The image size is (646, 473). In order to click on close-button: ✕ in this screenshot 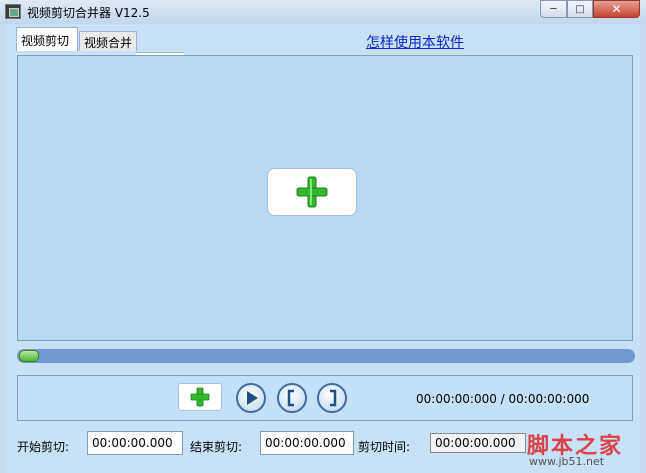, I will do `click(616, 9)`.